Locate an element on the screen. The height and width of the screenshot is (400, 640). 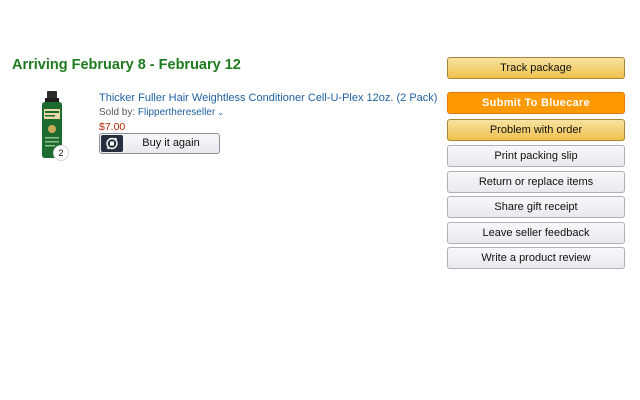
item-price: $7.00 is located at coordinates (112, 127).